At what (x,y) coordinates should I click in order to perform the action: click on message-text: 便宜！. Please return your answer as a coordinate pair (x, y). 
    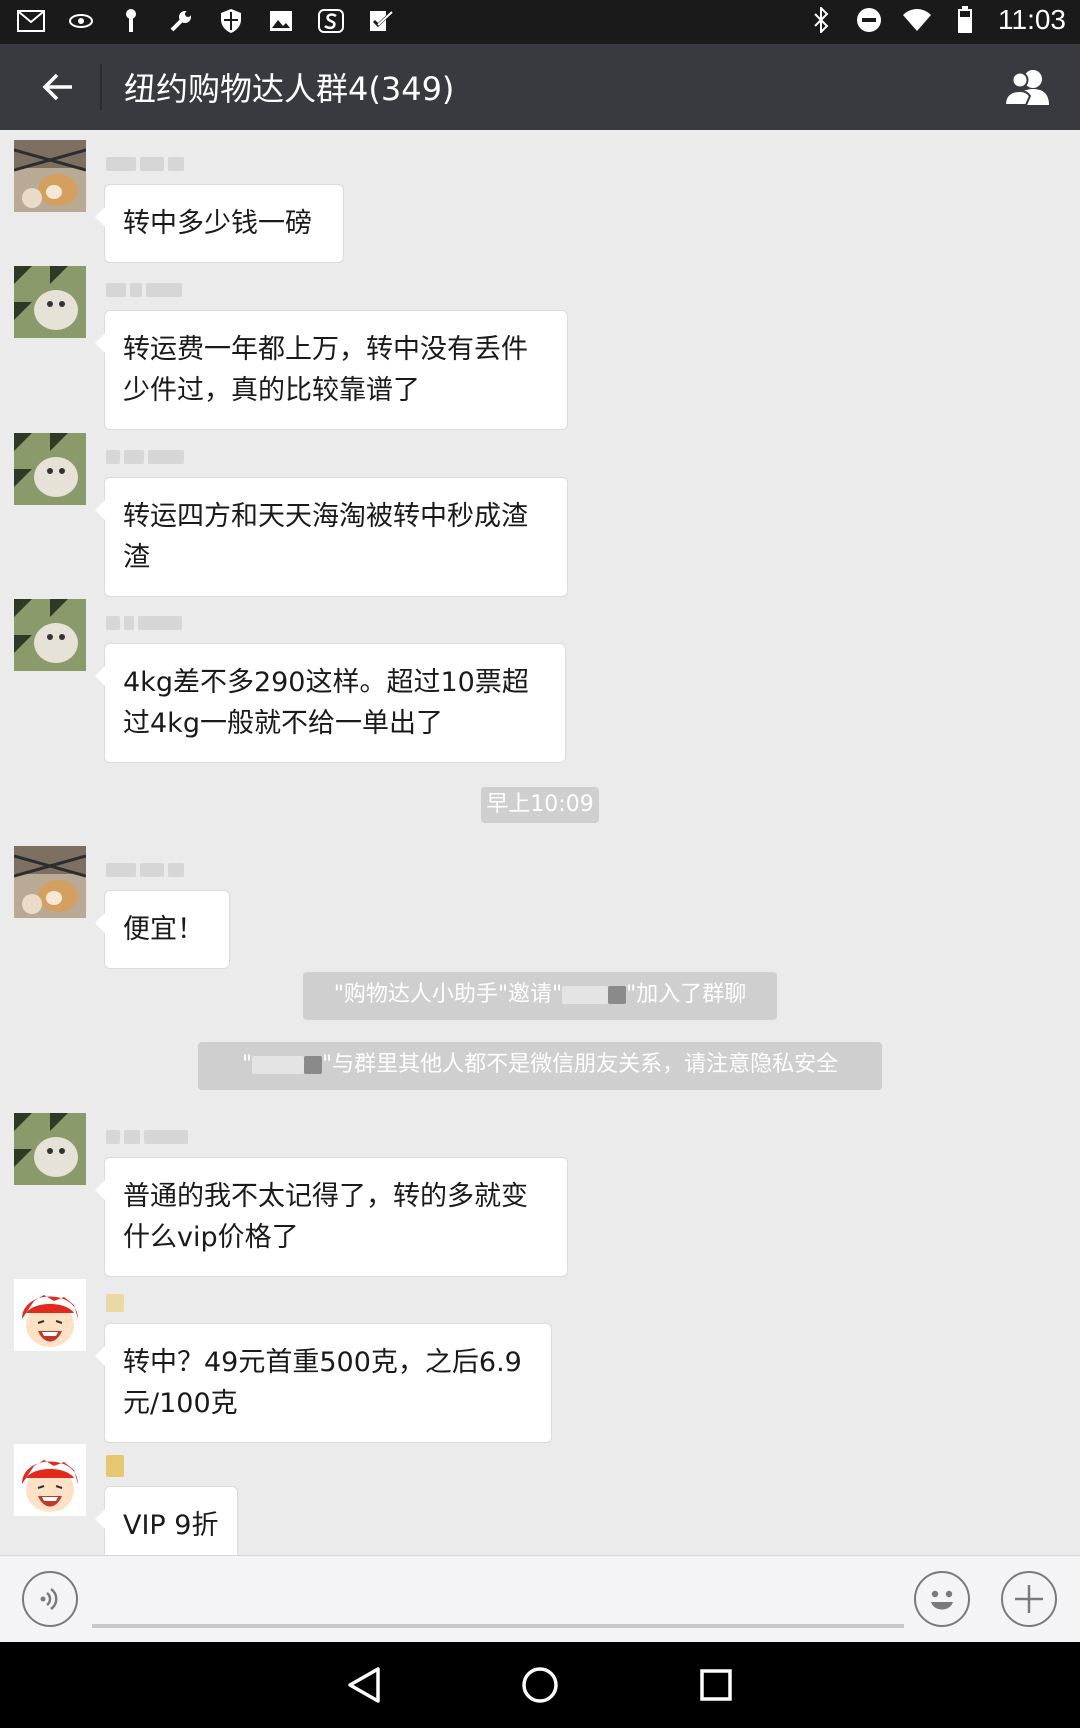
    Looking at the image, I should click on (163, 929).